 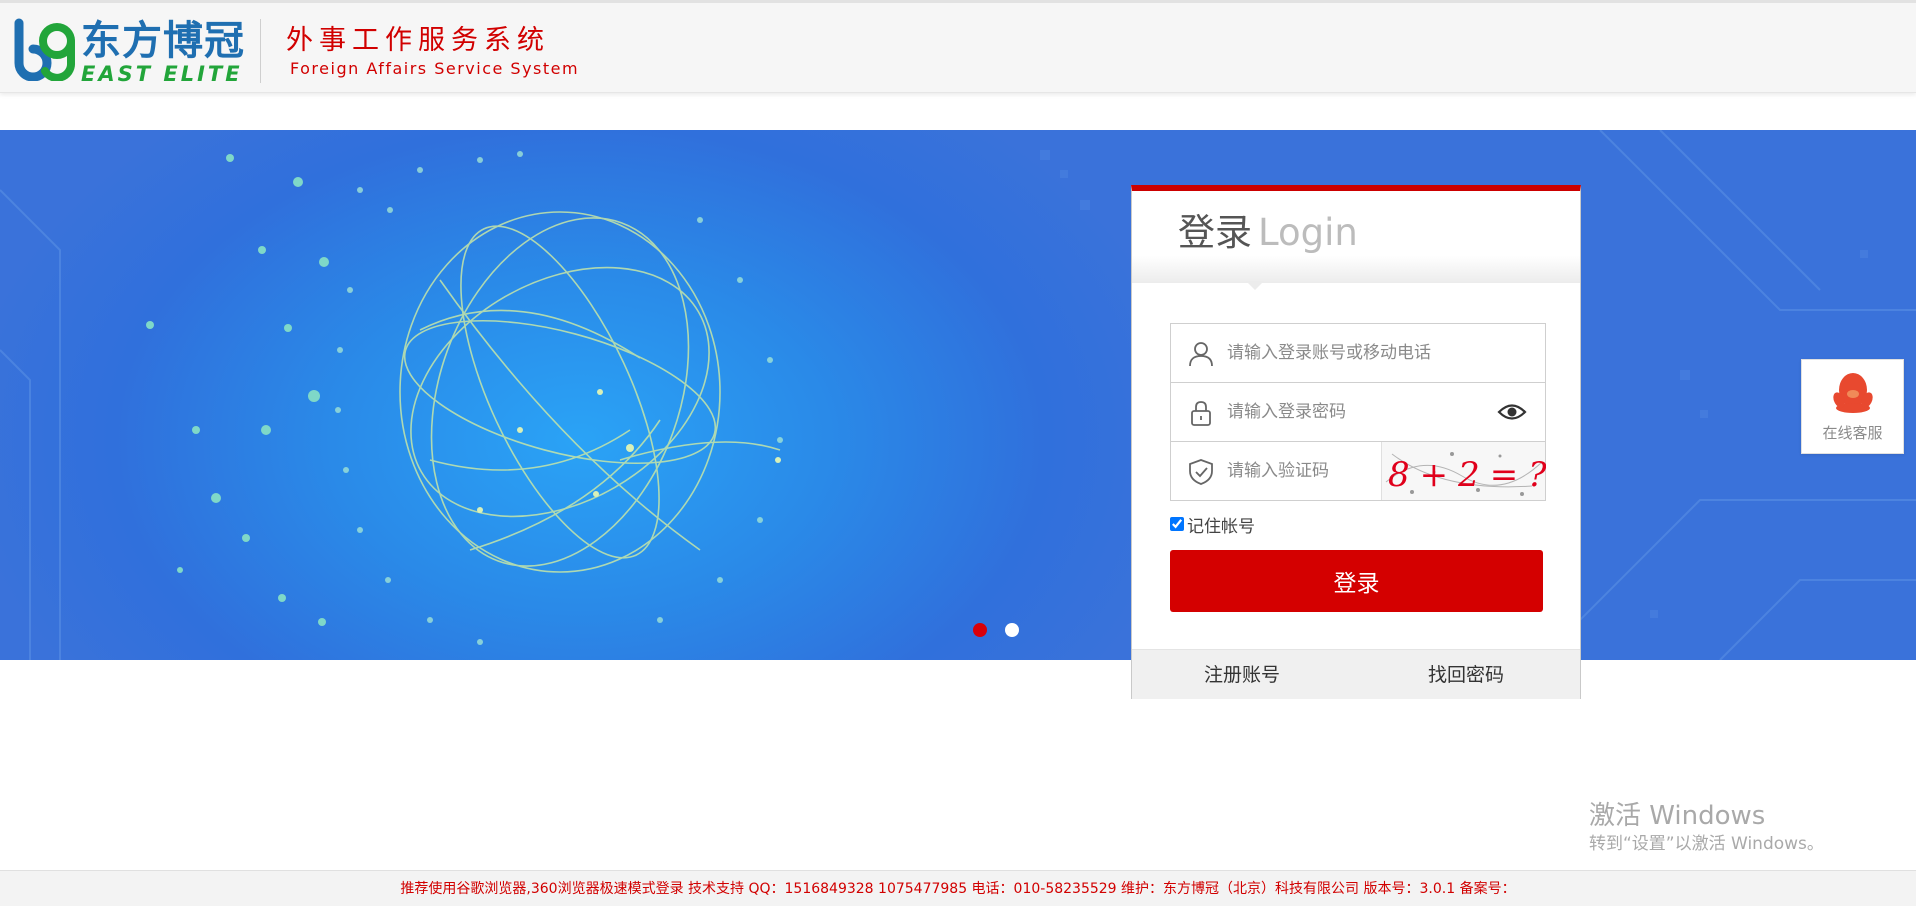 I want to click on logo-text-en: EAST ELITE, so click(x=162, y=74).